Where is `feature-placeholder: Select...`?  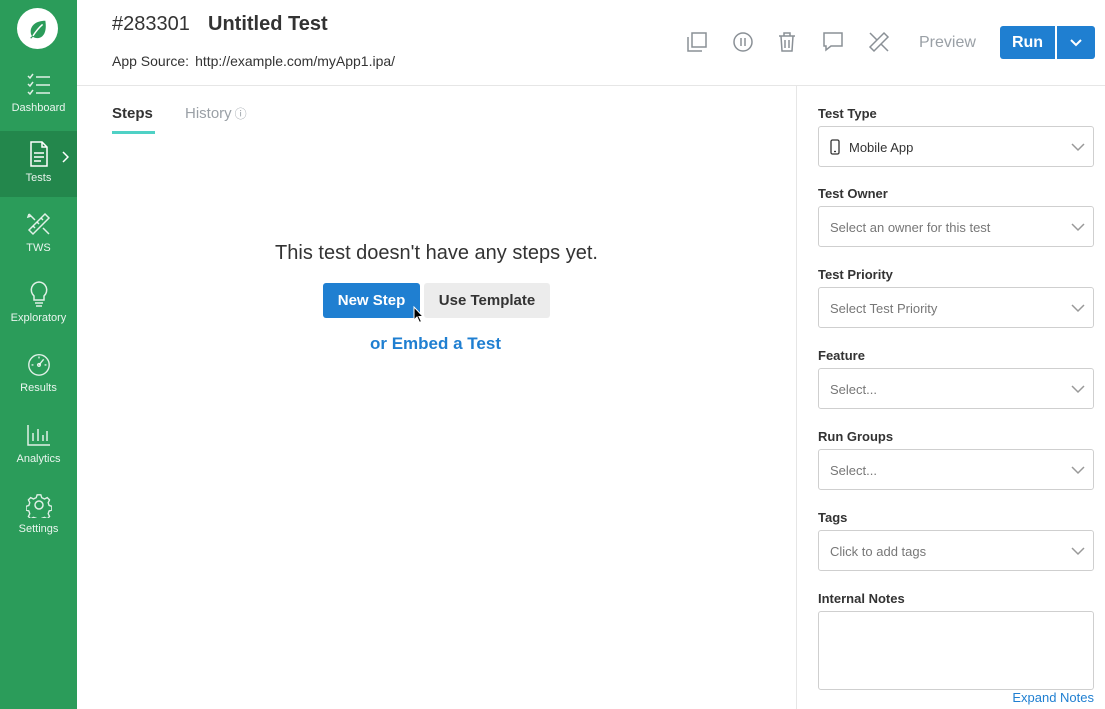 feature-placeholder: Select... is located at coordinates (853, 389).